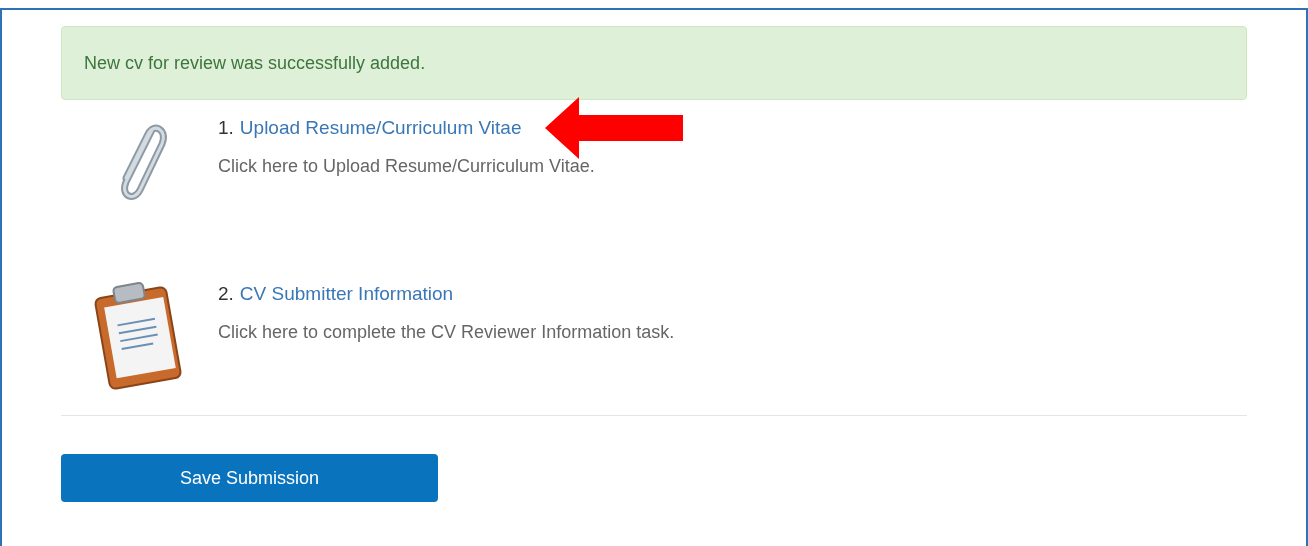  What do you see at coordinates (226, 128) in the screenshot?
I see `task-number: 1.` at bounding box center [226, 128].